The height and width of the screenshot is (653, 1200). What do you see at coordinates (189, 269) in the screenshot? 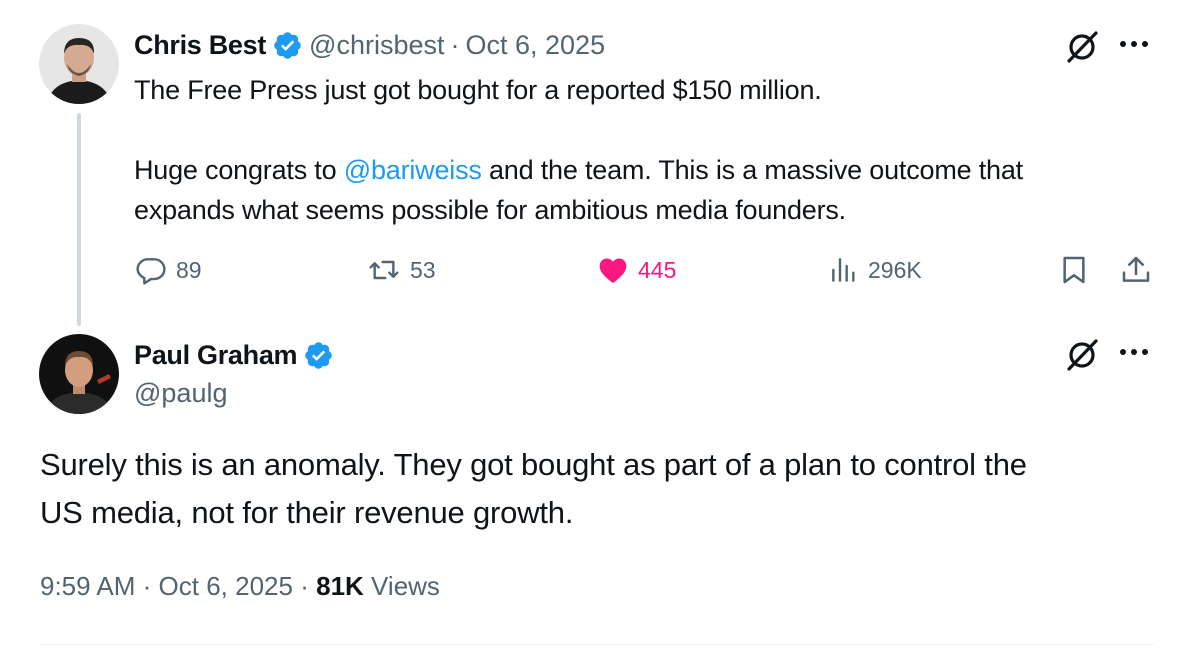
I see `reply-count: 89` at bounding box center [189, 269].